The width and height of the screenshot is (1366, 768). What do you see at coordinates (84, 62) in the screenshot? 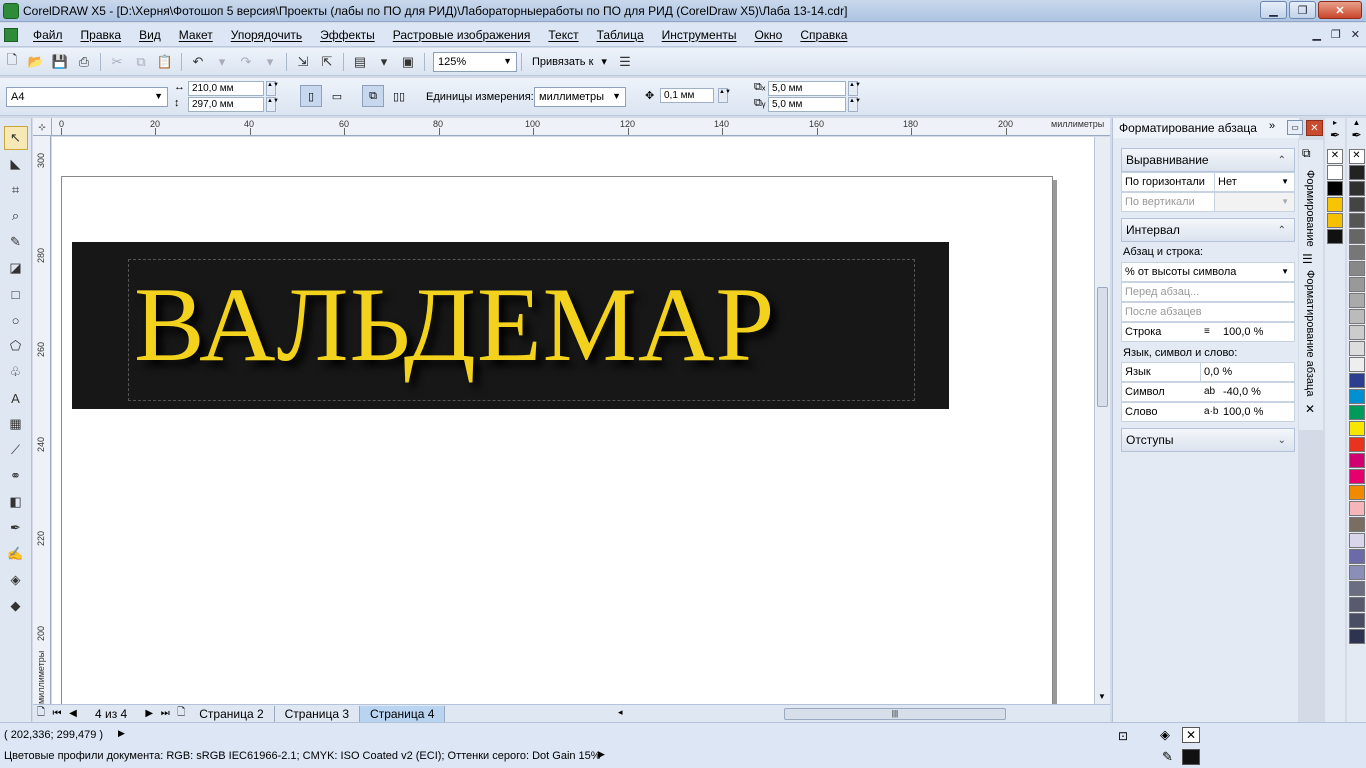
I see `print-icon: ⎙` at bounding box center [84, 62].